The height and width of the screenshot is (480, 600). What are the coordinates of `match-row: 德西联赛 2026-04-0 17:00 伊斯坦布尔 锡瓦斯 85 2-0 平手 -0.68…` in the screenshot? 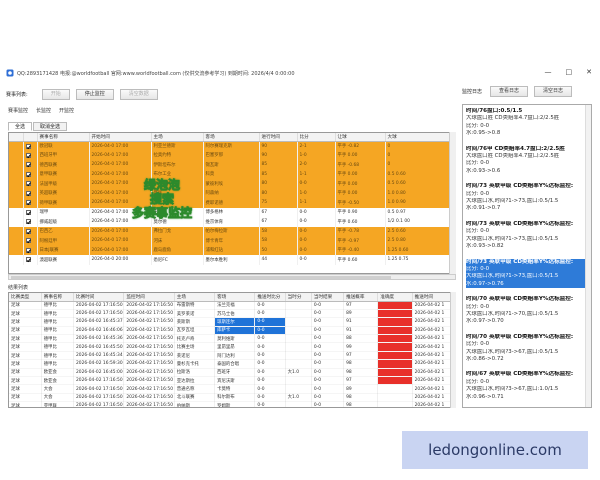 It's located at (232, 165).